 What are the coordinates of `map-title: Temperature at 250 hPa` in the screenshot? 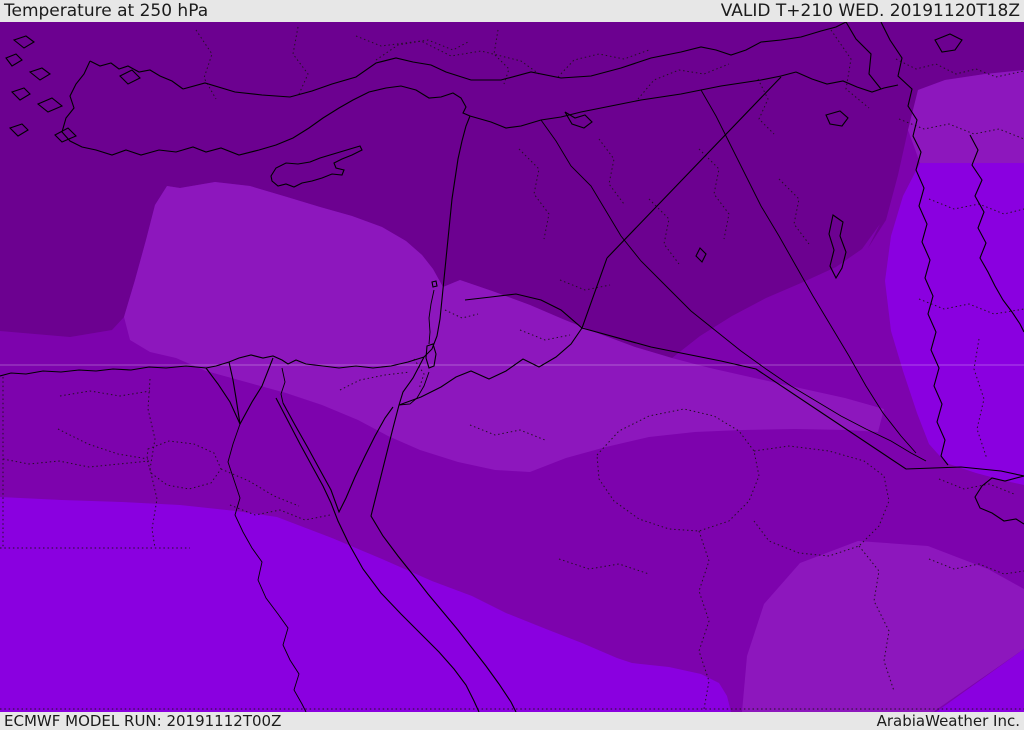 It's located at (106, 11).